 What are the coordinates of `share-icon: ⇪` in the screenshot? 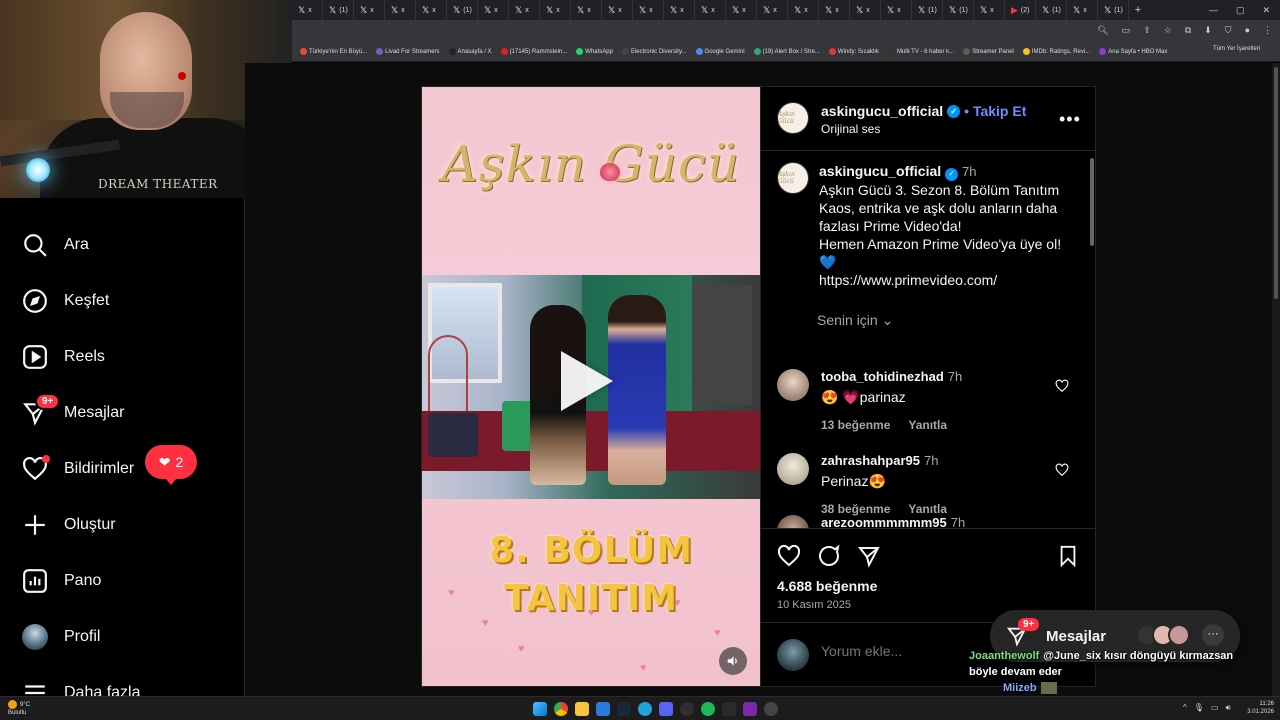 It's located at (1147, 30).